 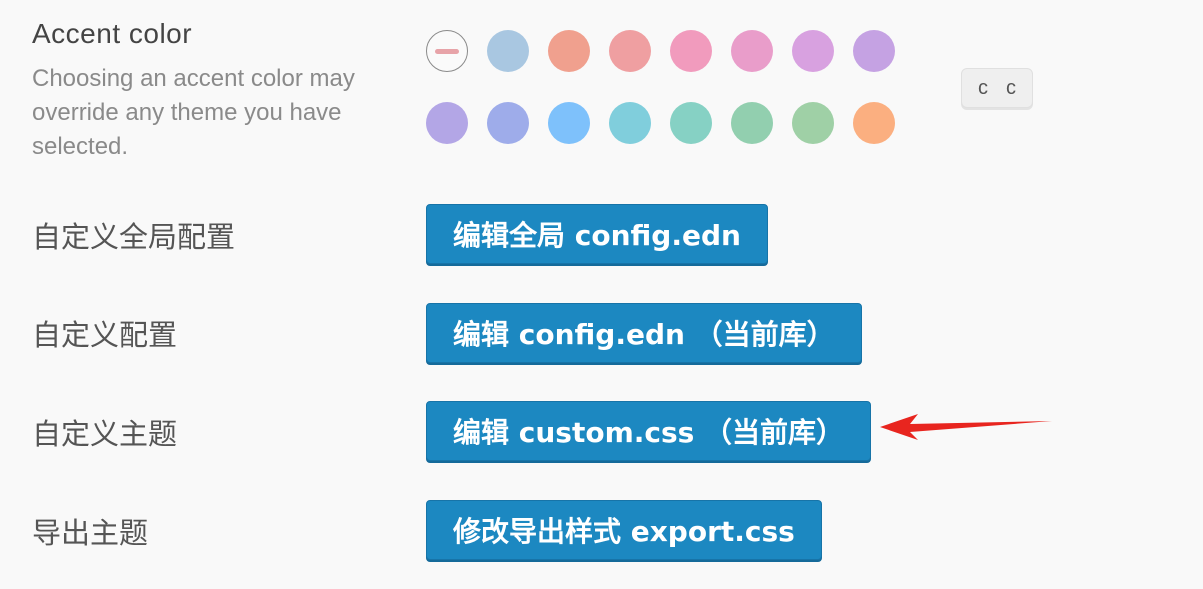 I want to click on custom-theme-label: 自定义主题, so click(x=105, y=434).